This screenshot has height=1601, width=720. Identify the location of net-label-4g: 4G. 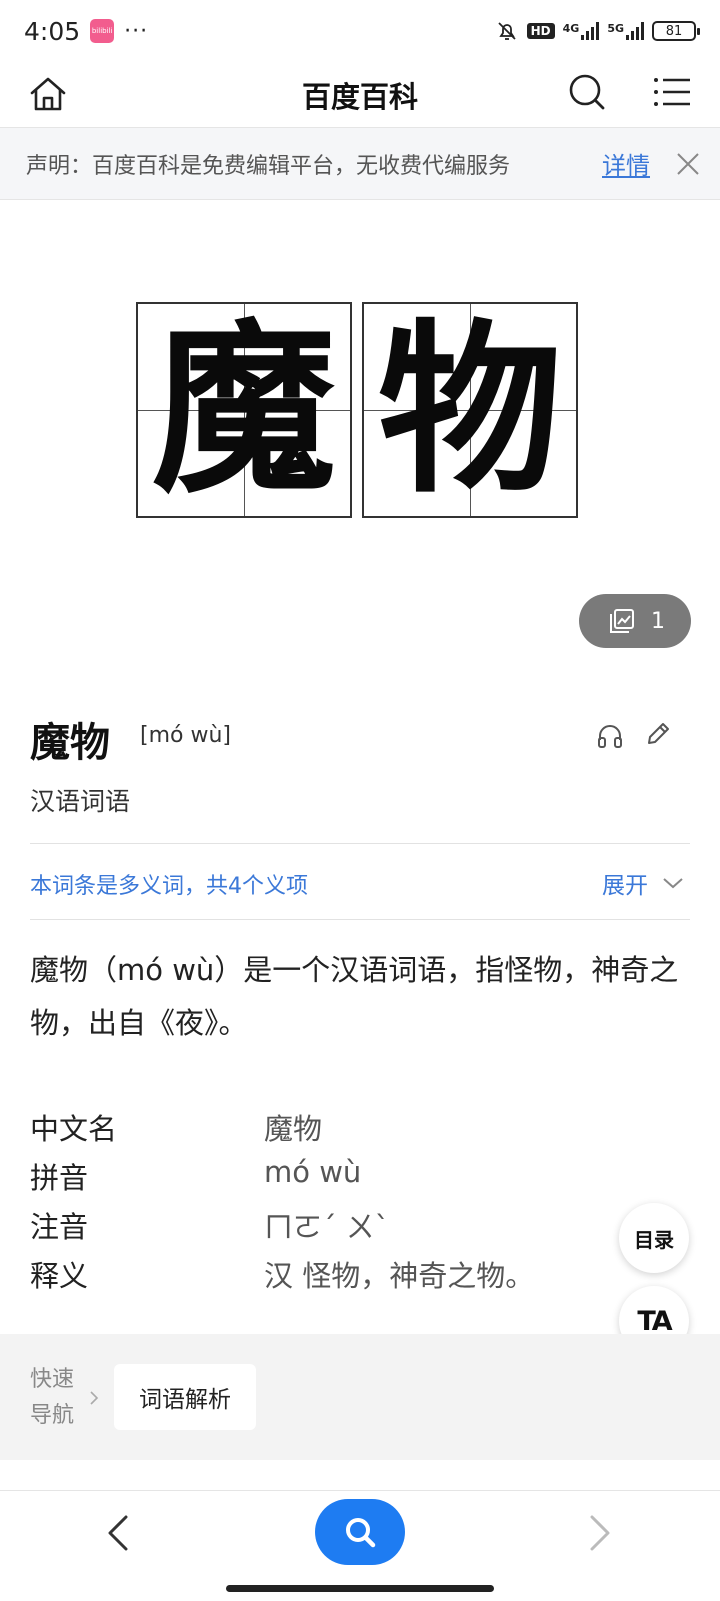
(571, 28).